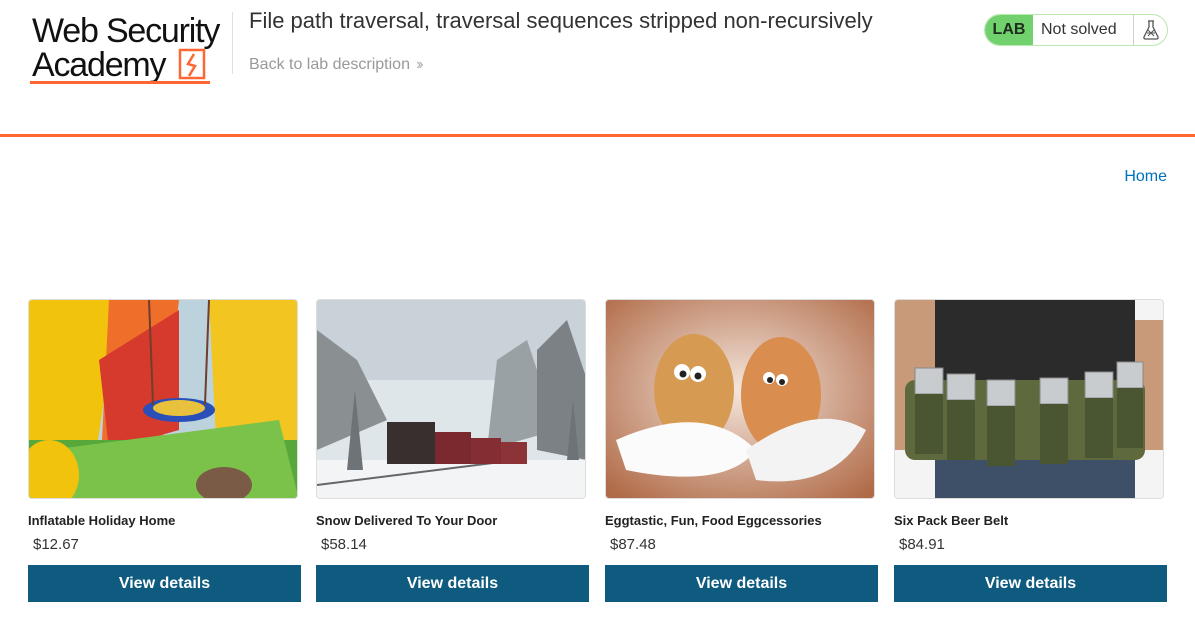 This screenshot has height=620, width=1195. I want to click on product-name: Six Pack Beer Belt, so click(951, 520).